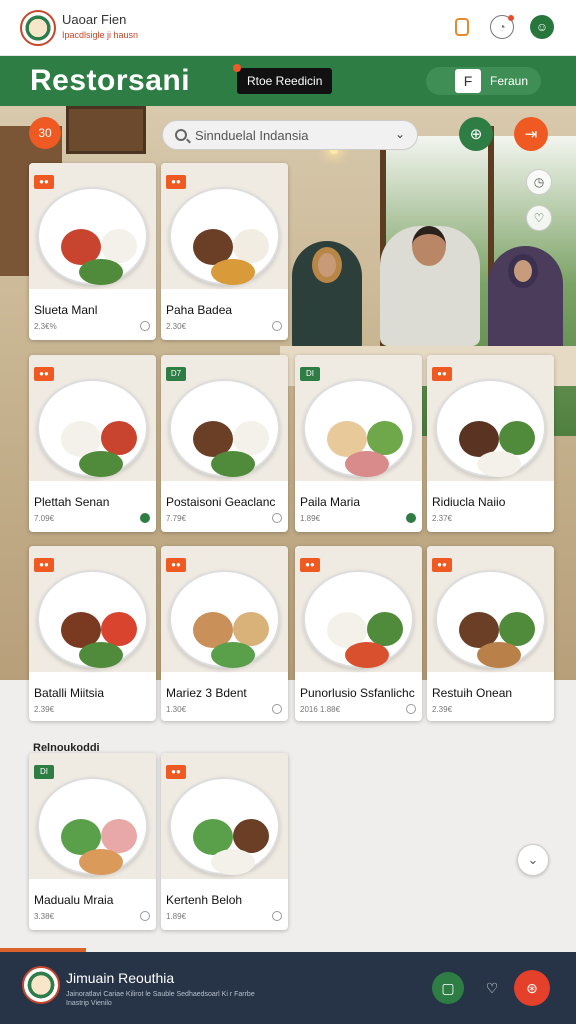  What do you see at coordinates (539, 182) in the screenshot?
I see `map-button: ◷` at bounding box center [539, 182].